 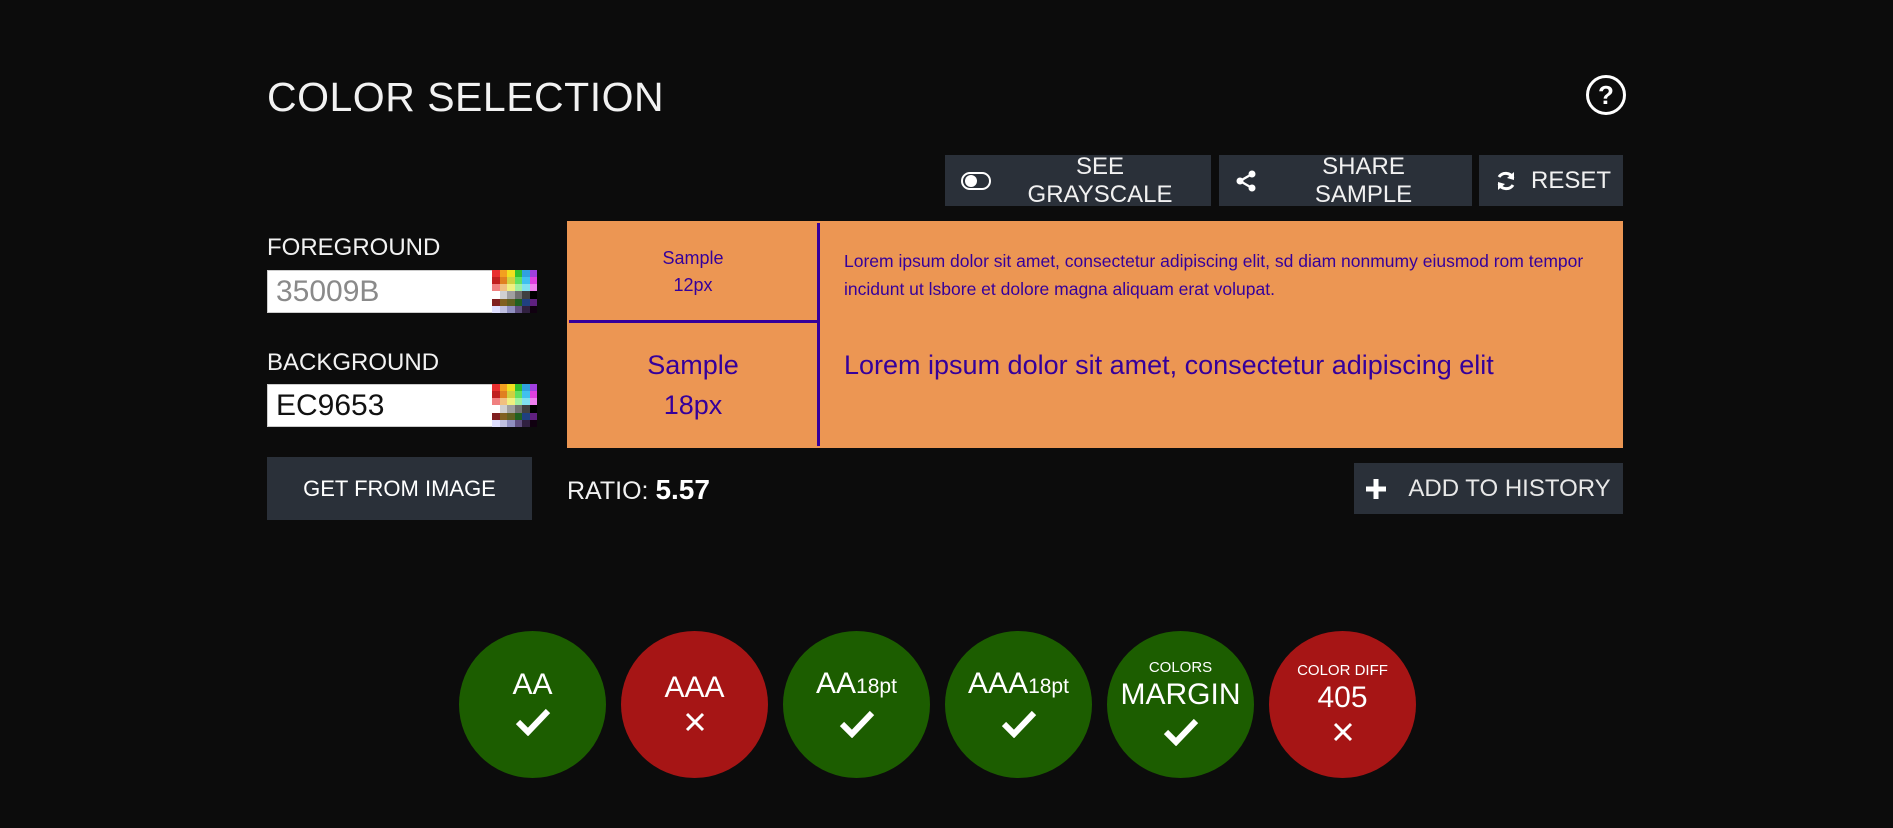 I want to click on background-palette-icon, so click(x=514, y=405).